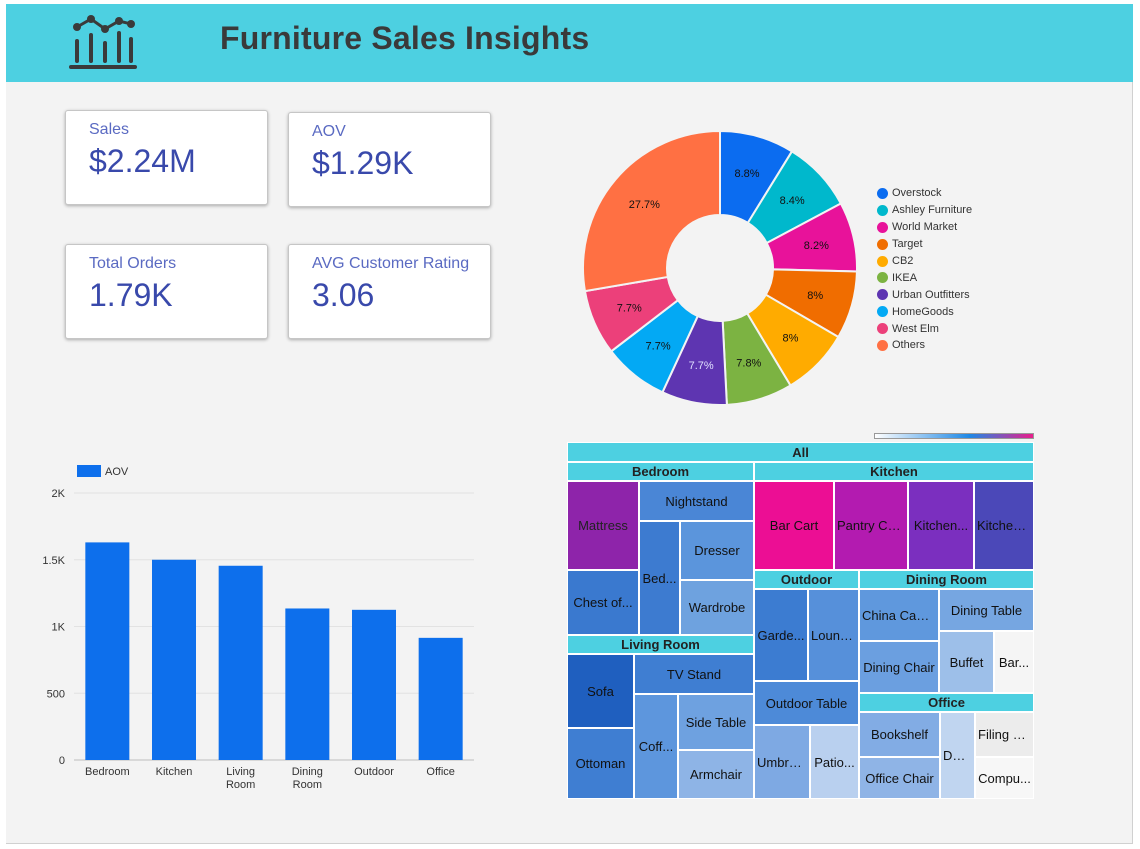 Image resolution: width=1140 pixels, height=849 pixels. I want to click on treemap-cell: Dining Chair, so click(899, 667).